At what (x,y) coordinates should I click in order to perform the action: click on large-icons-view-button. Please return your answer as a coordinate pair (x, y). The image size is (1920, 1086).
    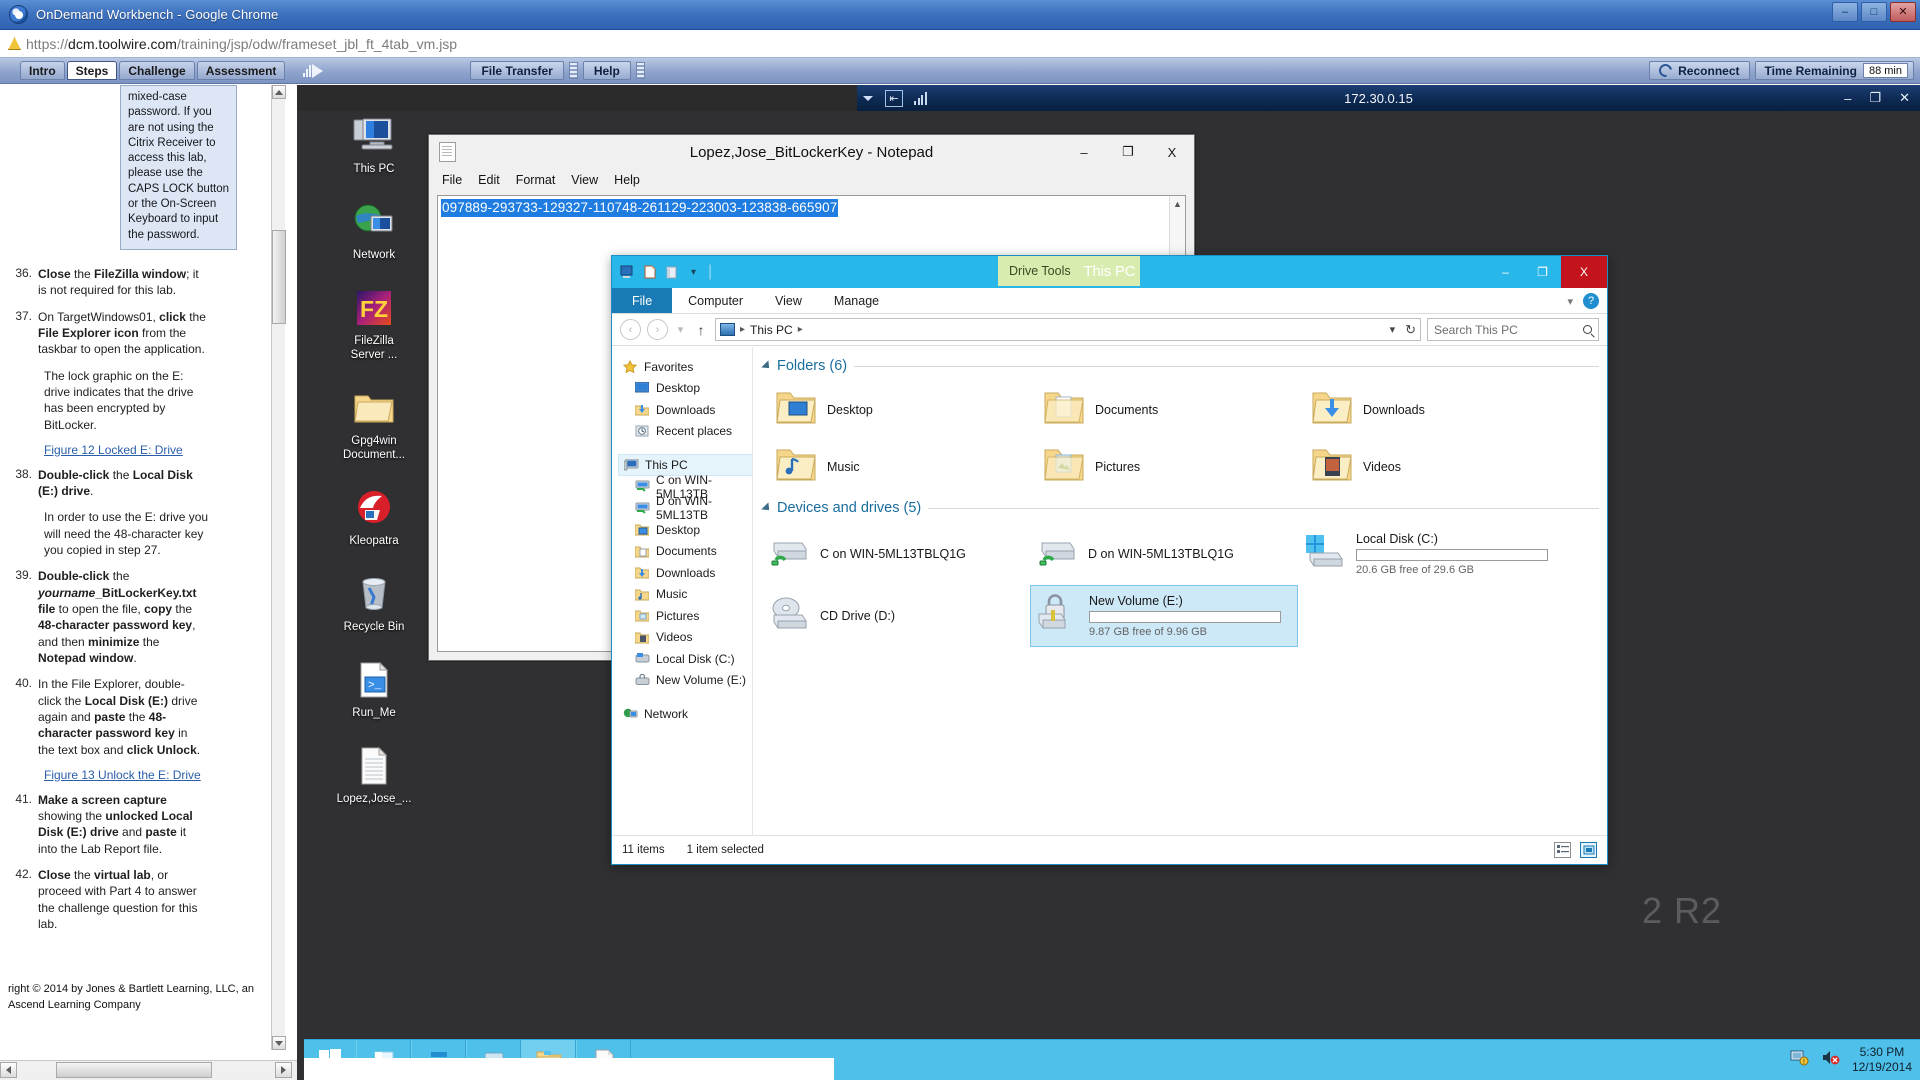
    Looking at the image, I should click on (1588, 850).